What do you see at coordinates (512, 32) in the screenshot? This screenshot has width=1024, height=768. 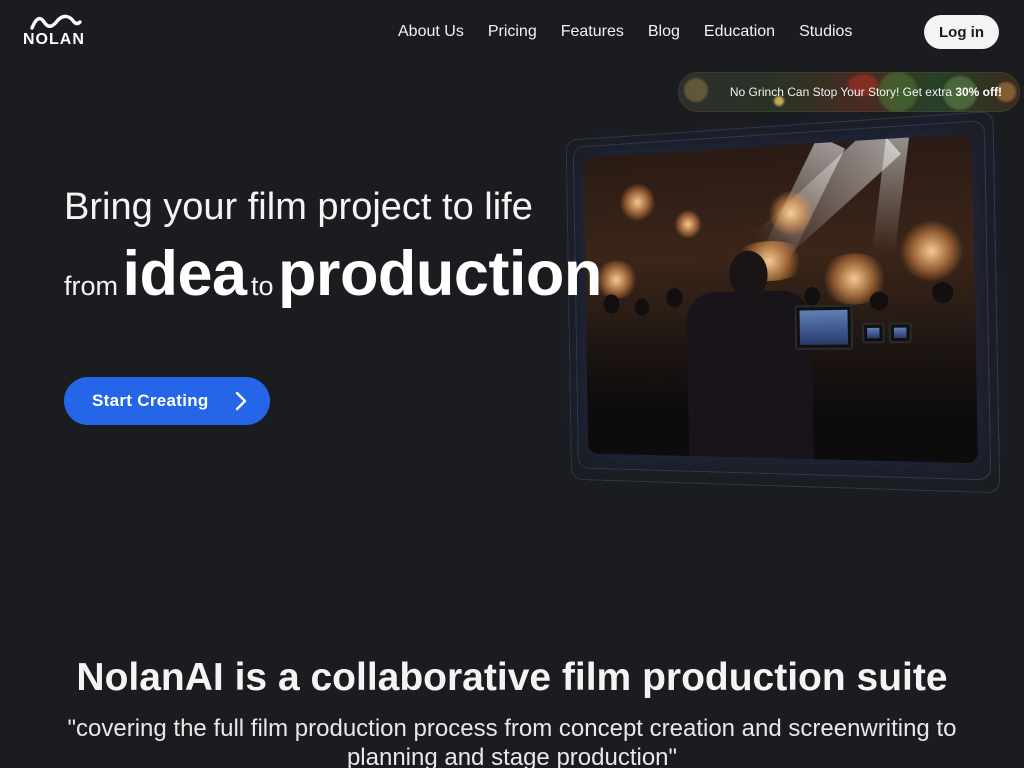 I see `nav-pricing: Pricing` at bounding box center [512, 32].